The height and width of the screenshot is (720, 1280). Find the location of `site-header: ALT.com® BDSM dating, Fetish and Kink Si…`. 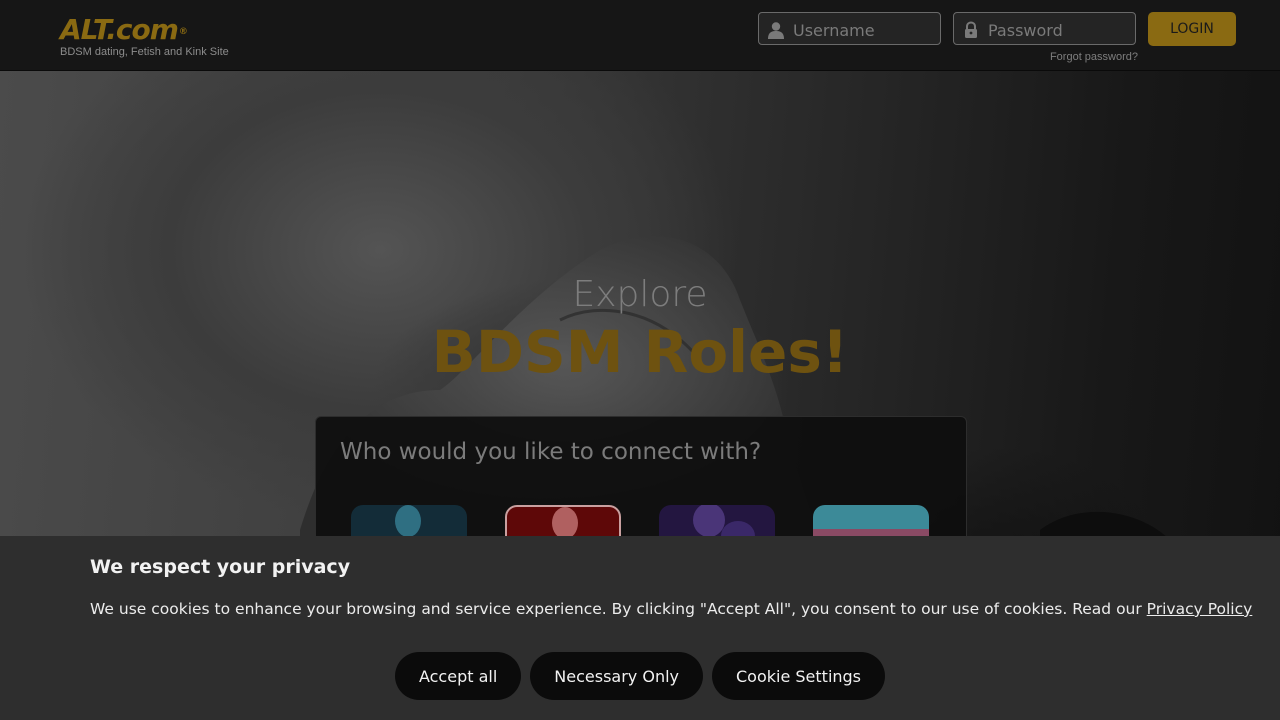

site-header: ALT.com® BDSM dating, Fetish and Kink Si… is located at coordinates (640, 35).